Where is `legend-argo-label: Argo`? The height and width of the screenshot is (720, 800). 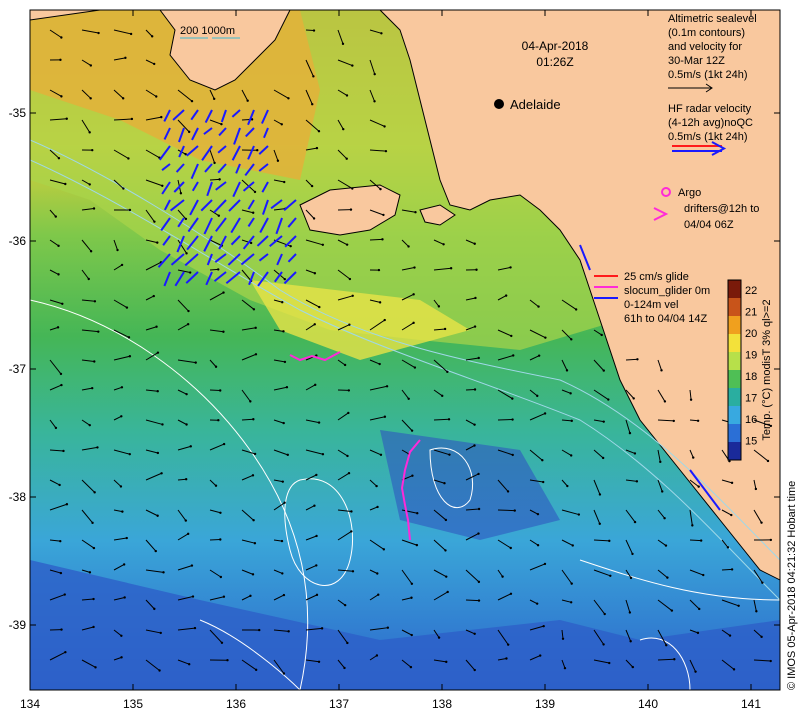 legend-argo-label: Argo is located at coordinates (689, 193).